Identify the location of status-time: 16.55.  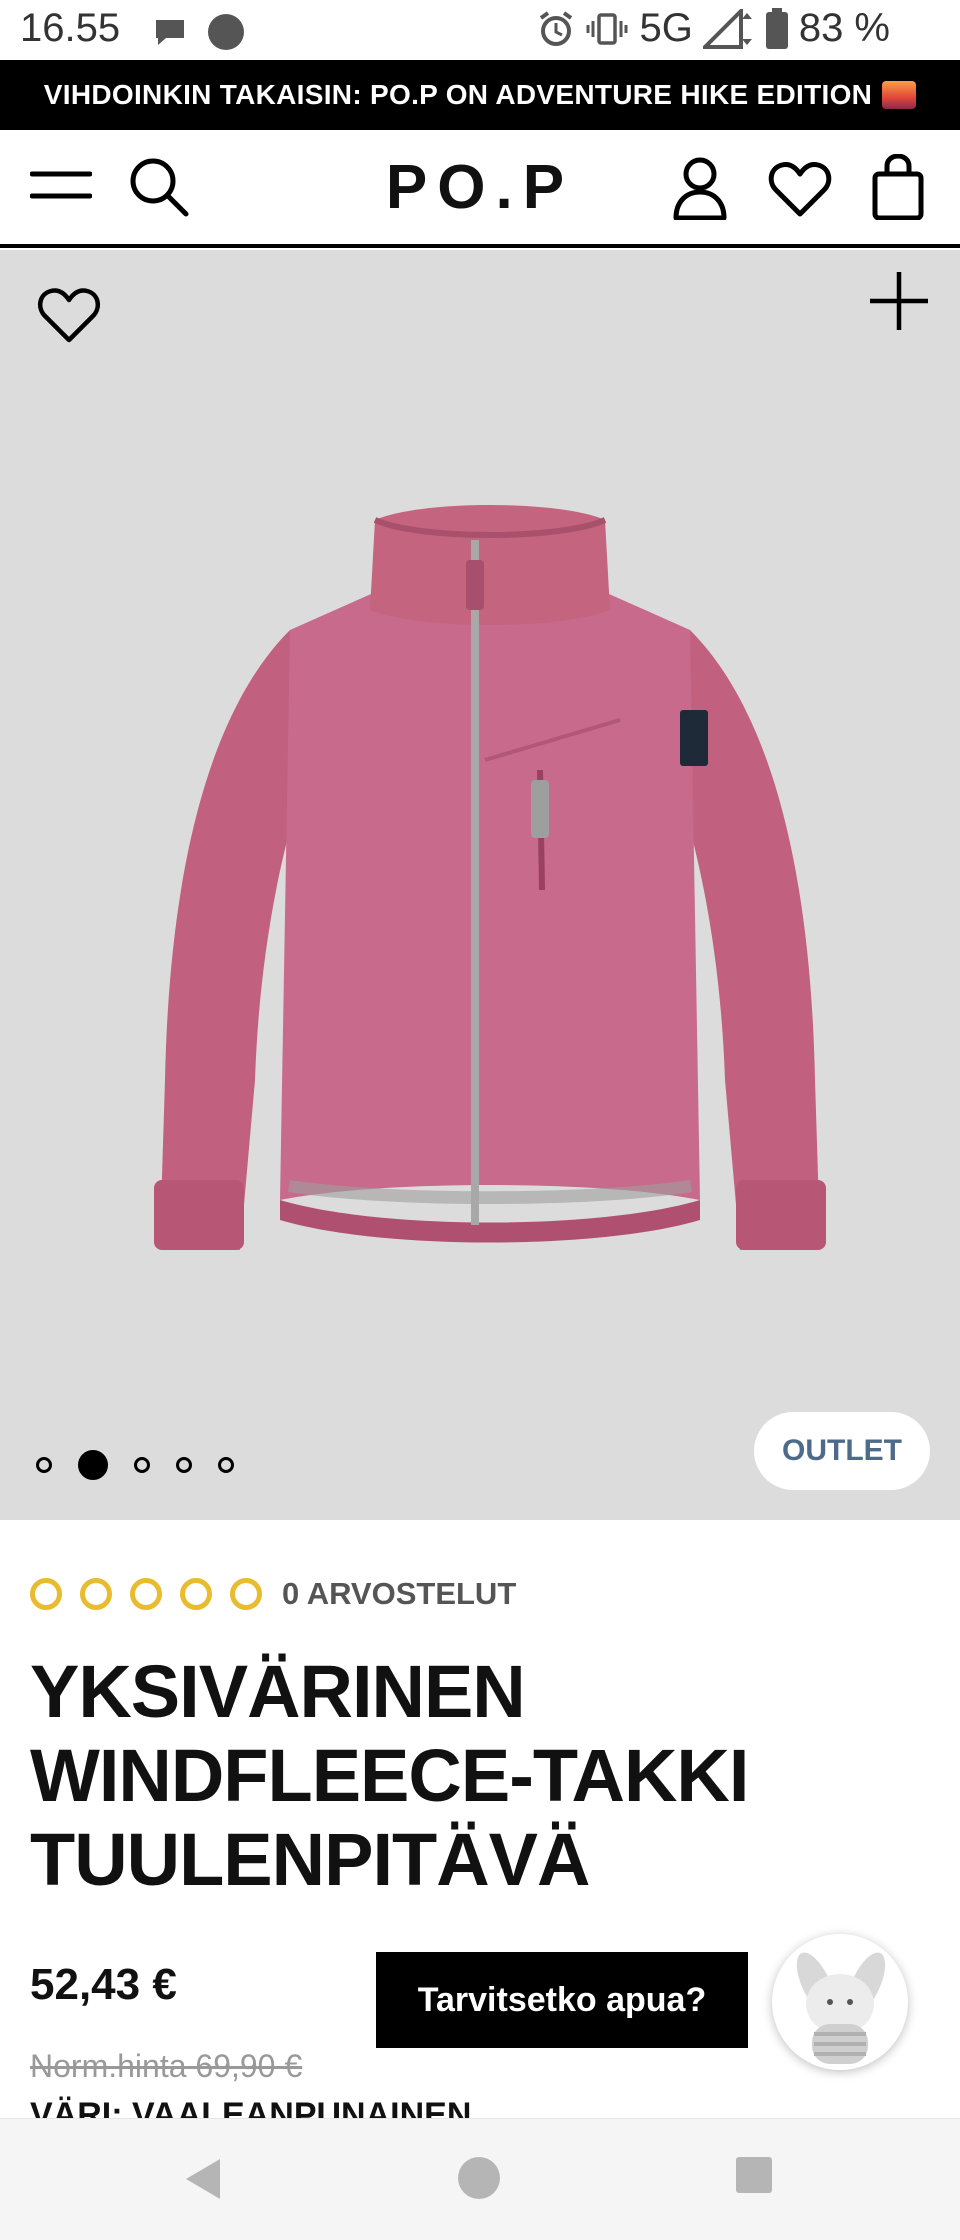
(70, 28).